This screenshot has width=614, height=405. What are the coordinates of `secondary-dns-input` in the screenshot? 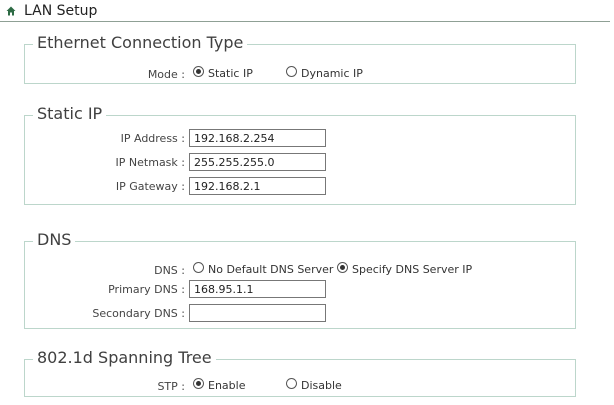 It's located at (257, 313).